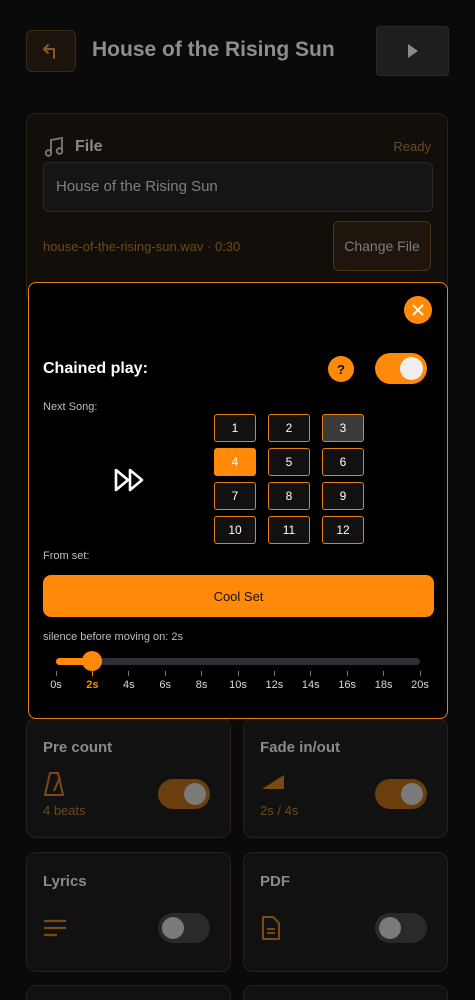  What do you see at coordinates (129, 480) in the screenshot?
I see `fast-forward-icon` at bounding box center [129, 480].